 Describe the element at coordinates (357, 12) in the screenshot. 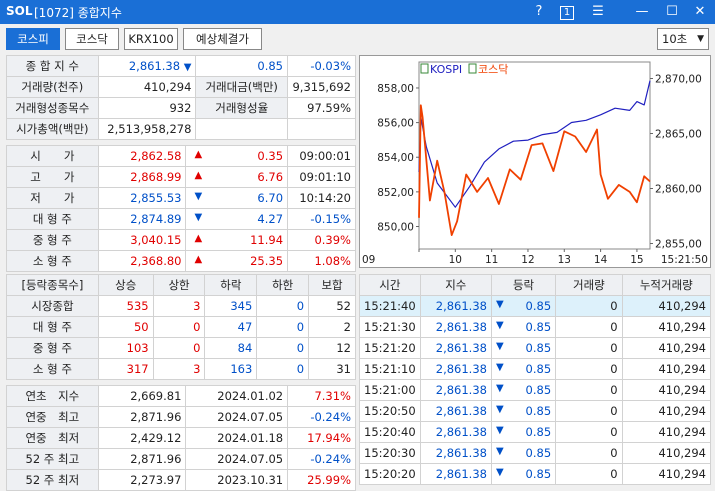

I see `title-bar: SOL [1072] 종합지수 ? 1 ☰ — ☐ ✕` at that location.